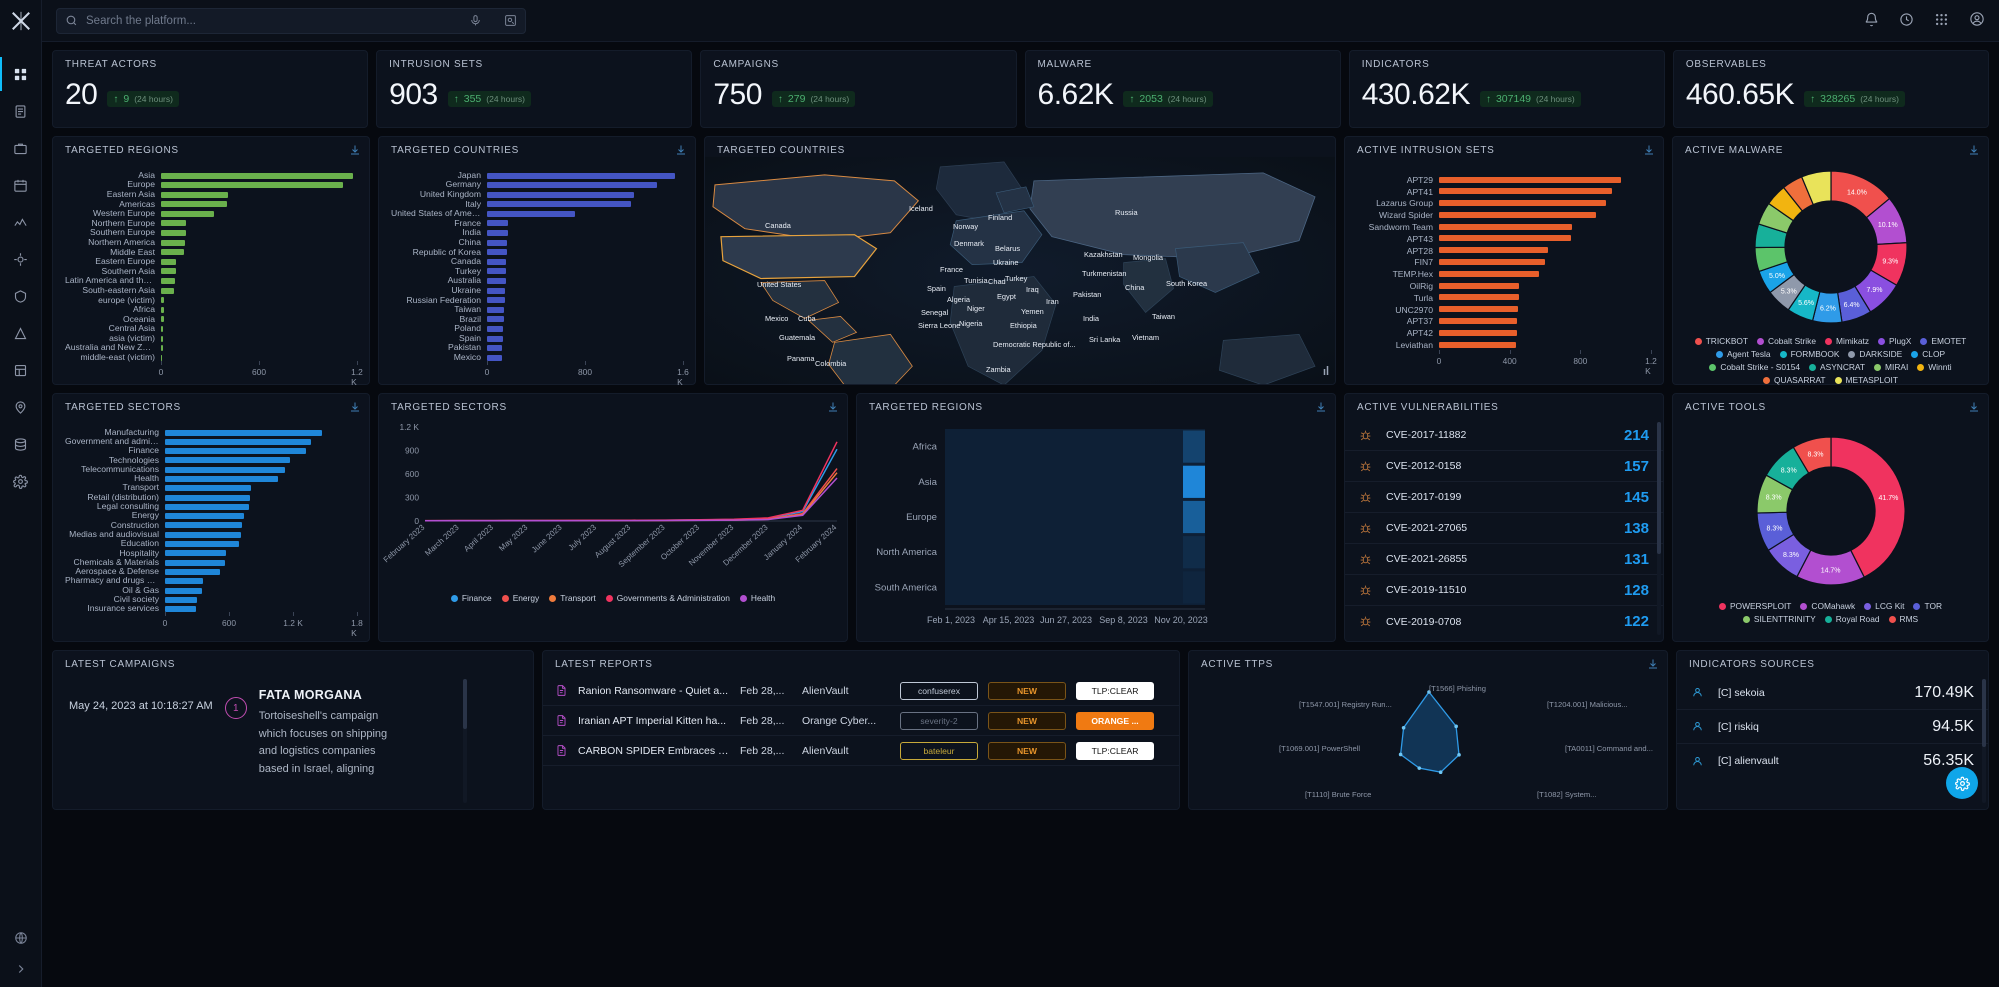  I want to click on legend-item: PlugX, so click(1894, 341).